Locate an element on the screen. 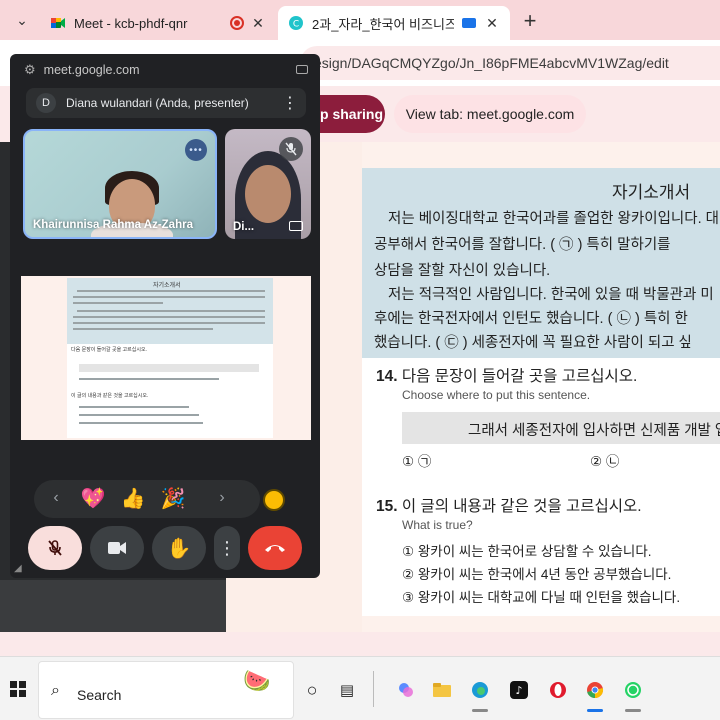 This screenshot has height=720, width=720. chevron-right-icon: › is located at coordinates (222, 498).